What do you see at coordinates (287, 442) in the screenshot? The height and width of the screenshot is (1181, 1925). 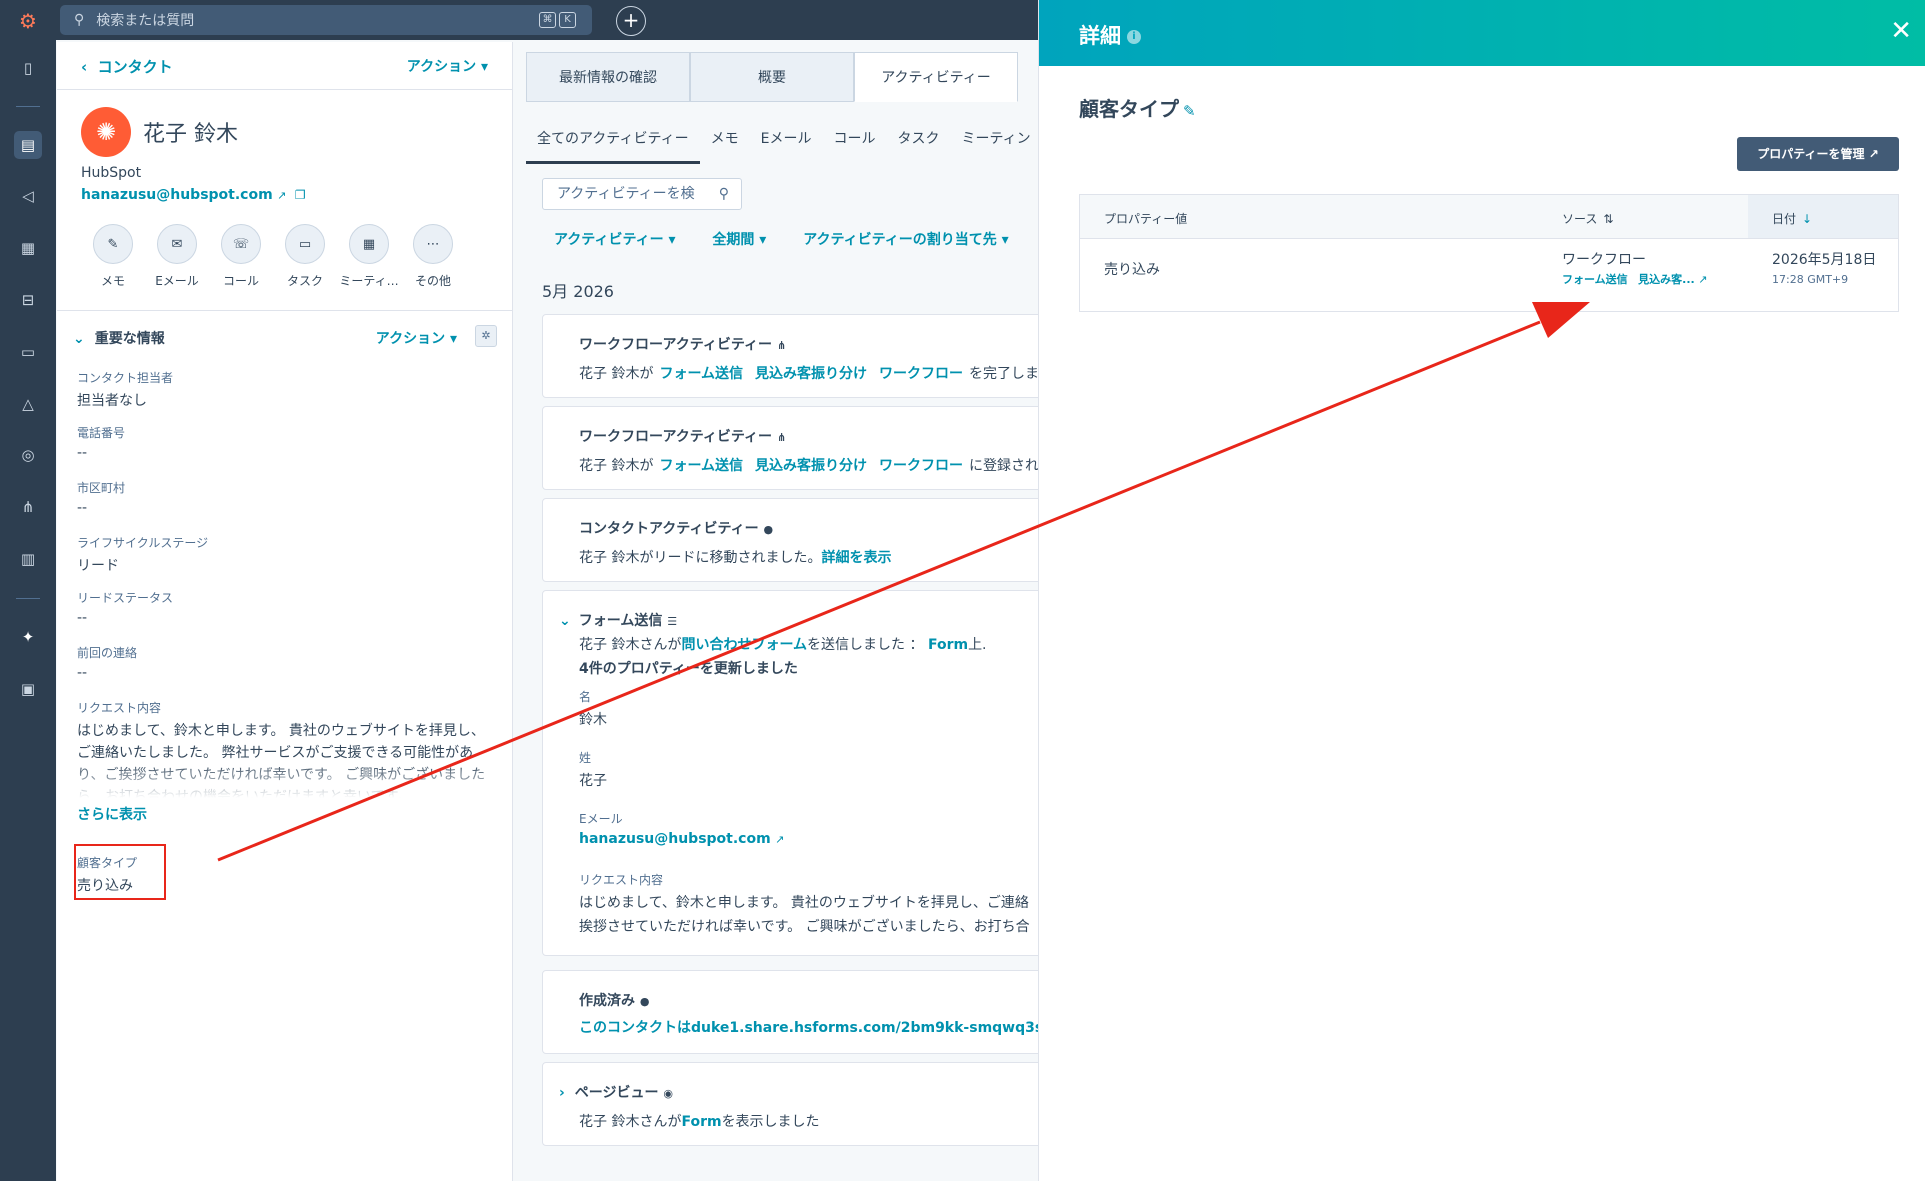 I see `property-phone: 電話番号 --` at bounding box center [287, 442].